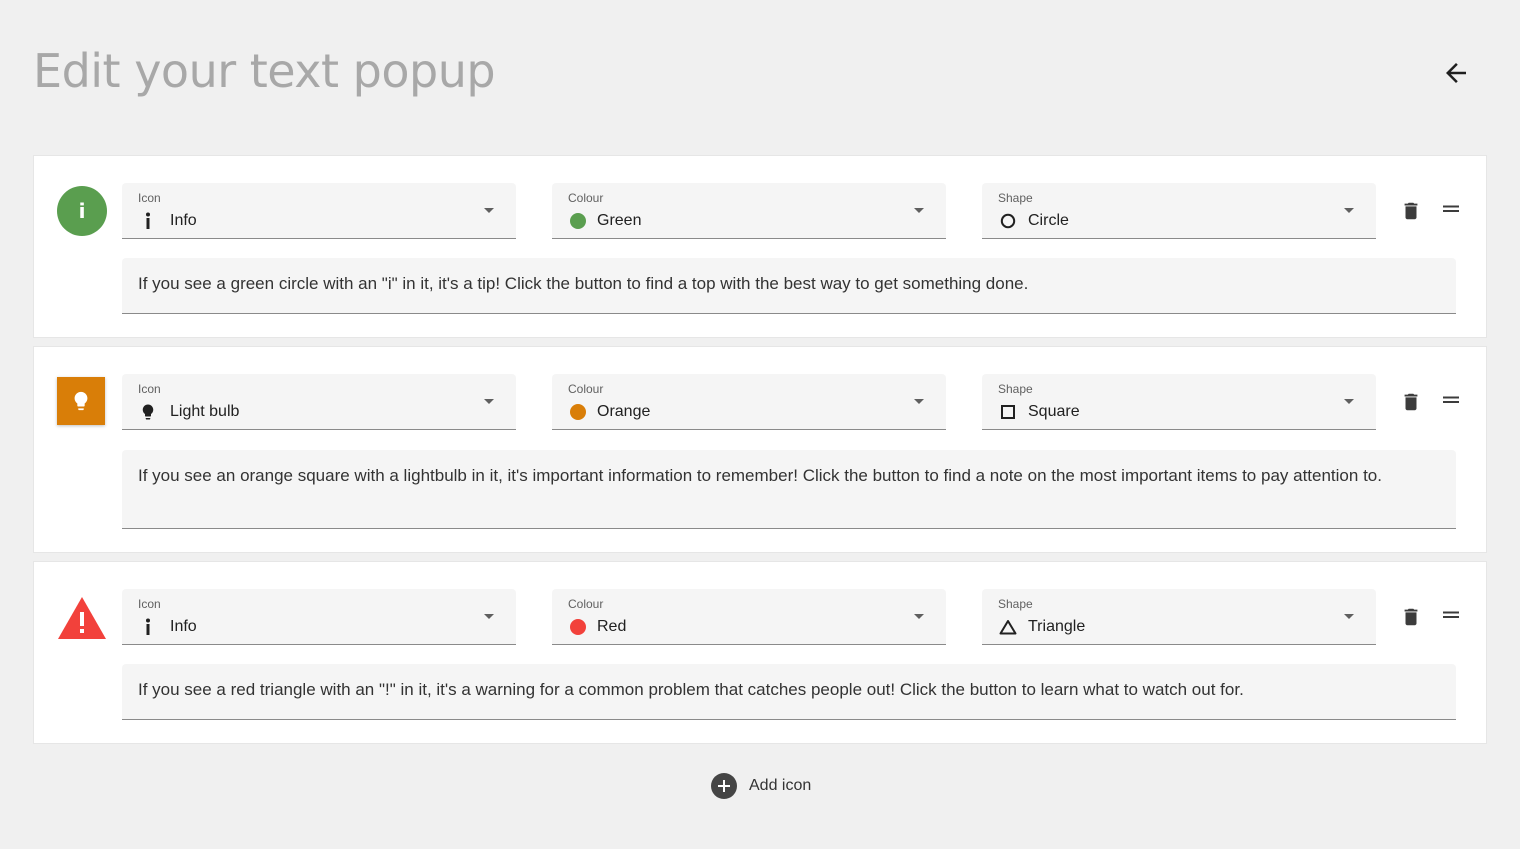 Image resolution: width=1520 pixels, height=849 pixels. Describe the element at coordinates (780, 785) in the screenshot. I see `add-icon-label: Add icon` at that location.